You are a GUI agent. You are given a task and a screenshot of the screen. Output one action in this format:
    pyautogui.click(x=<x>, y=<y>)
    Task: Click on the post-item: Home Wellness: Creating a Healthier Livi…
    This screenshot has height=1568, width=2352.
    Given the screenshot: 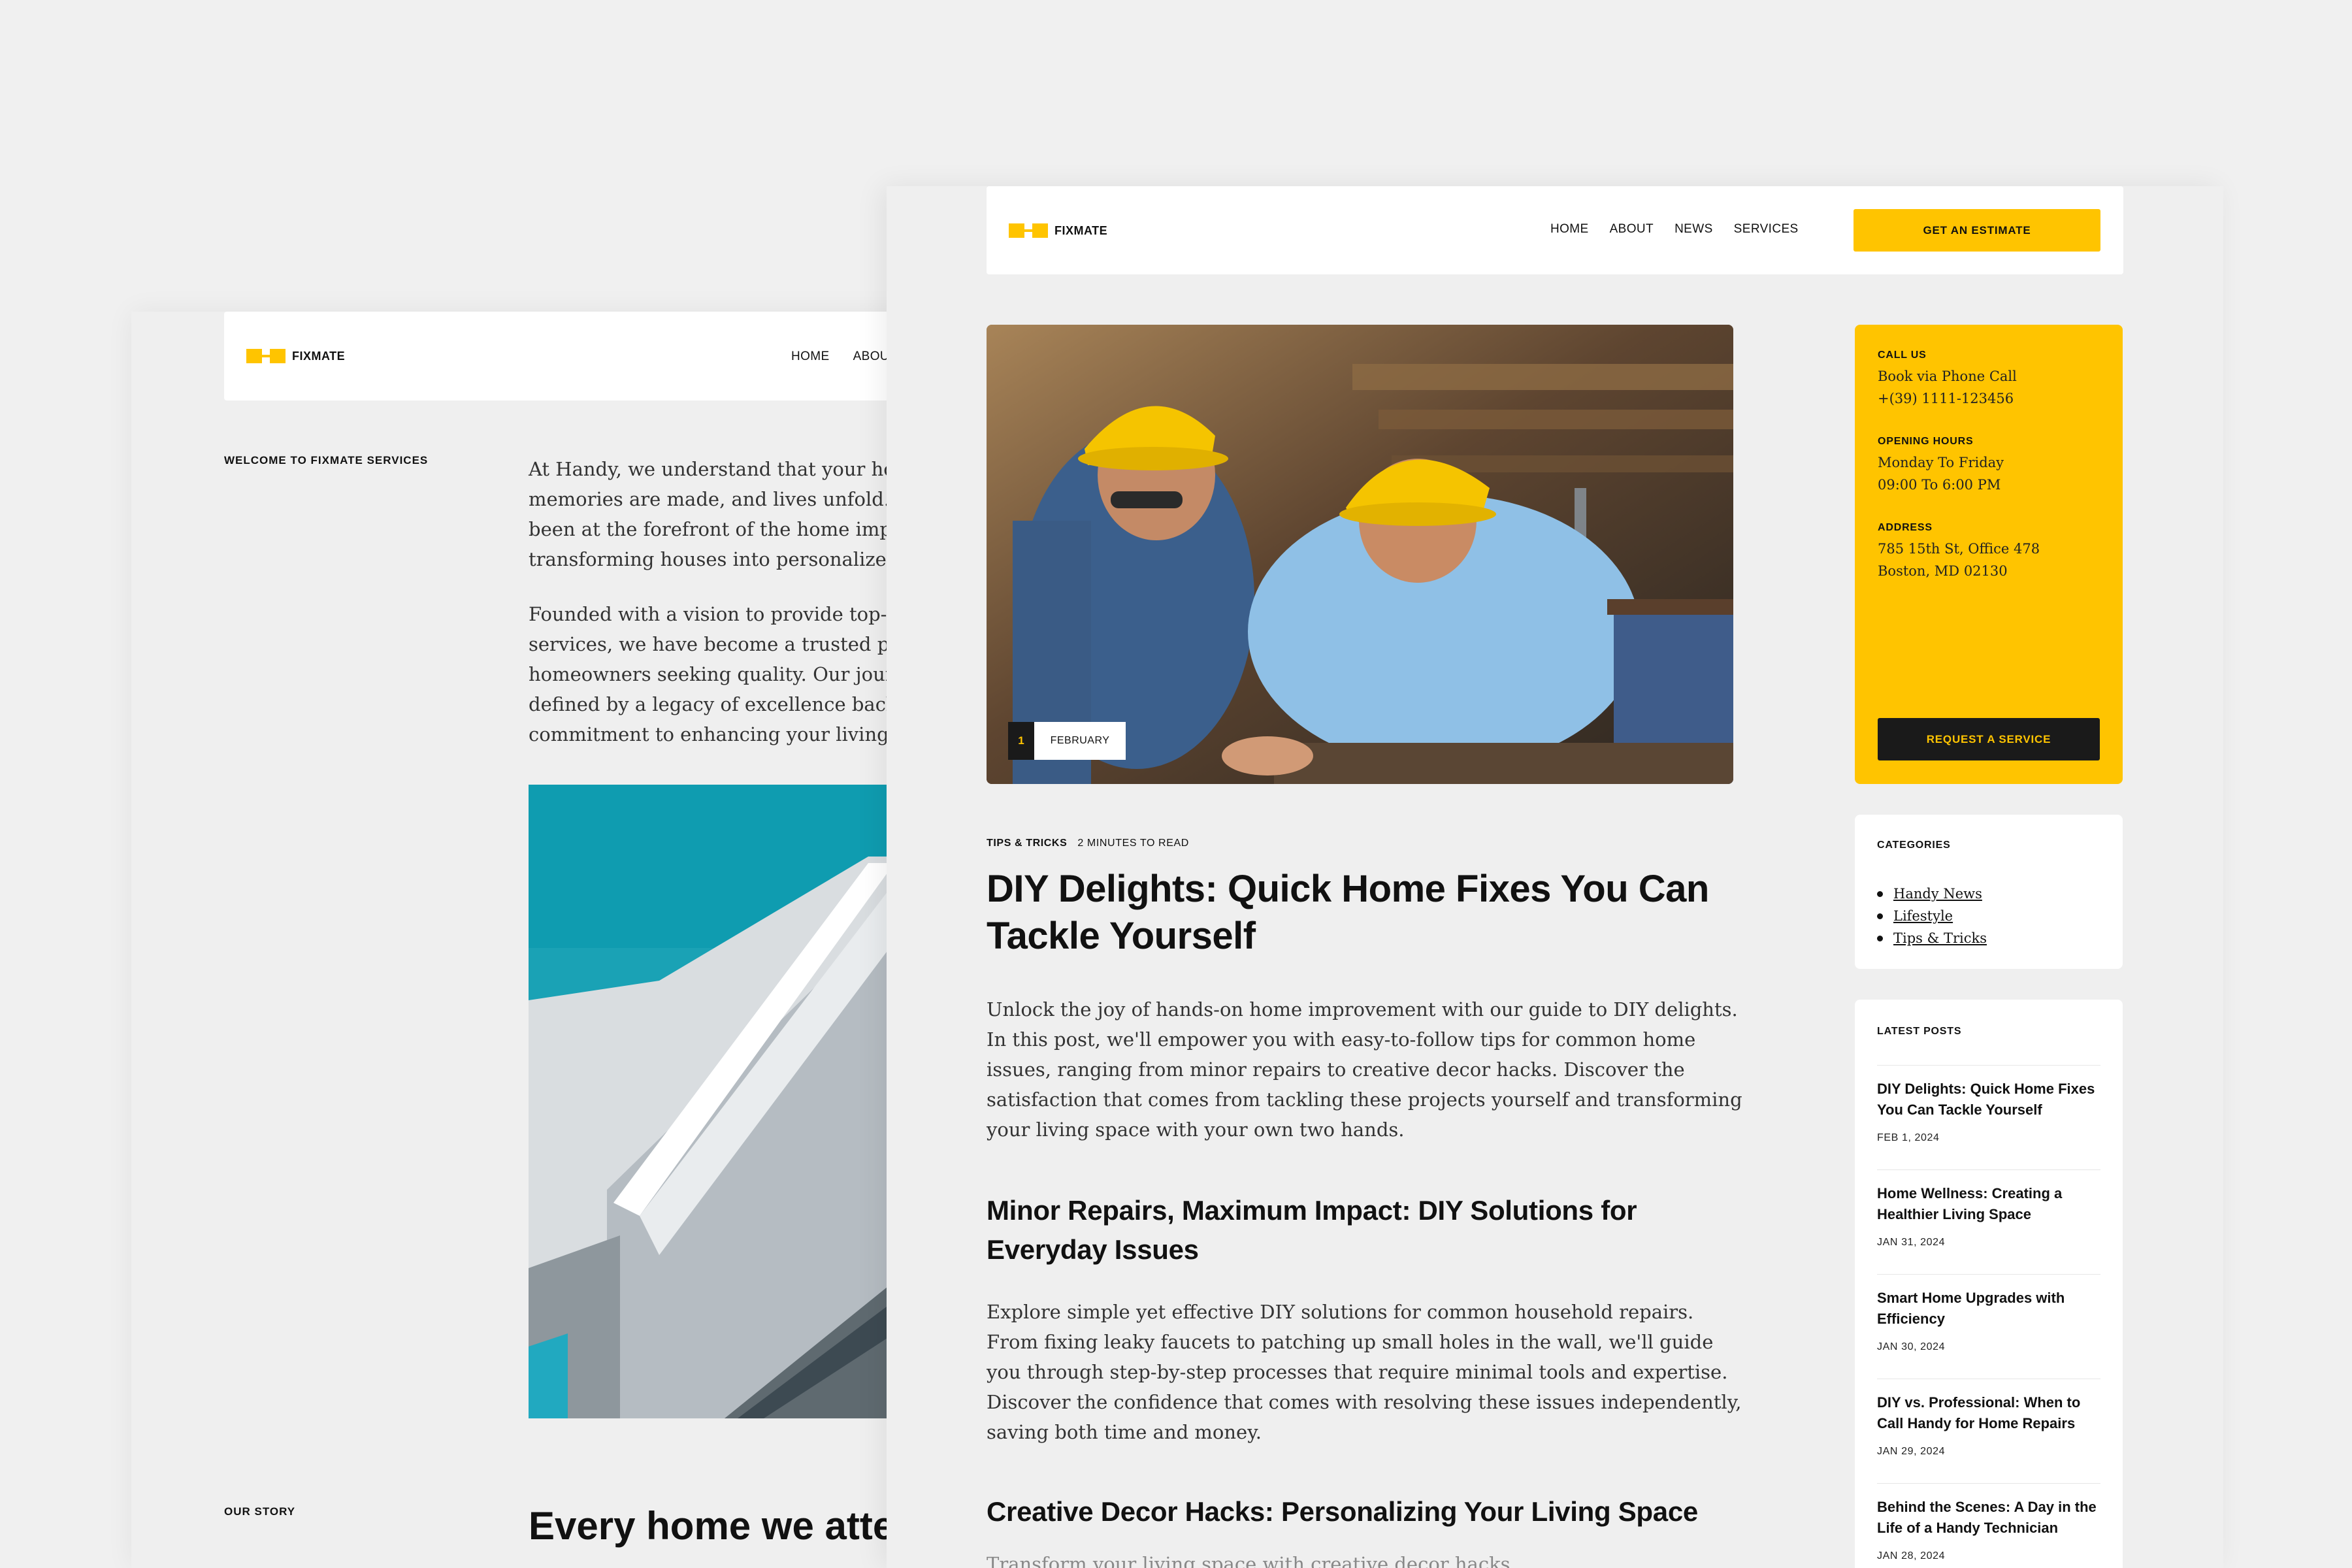 What is the action you would take?
    pyautogui.click(x=1988, y=1209)
    